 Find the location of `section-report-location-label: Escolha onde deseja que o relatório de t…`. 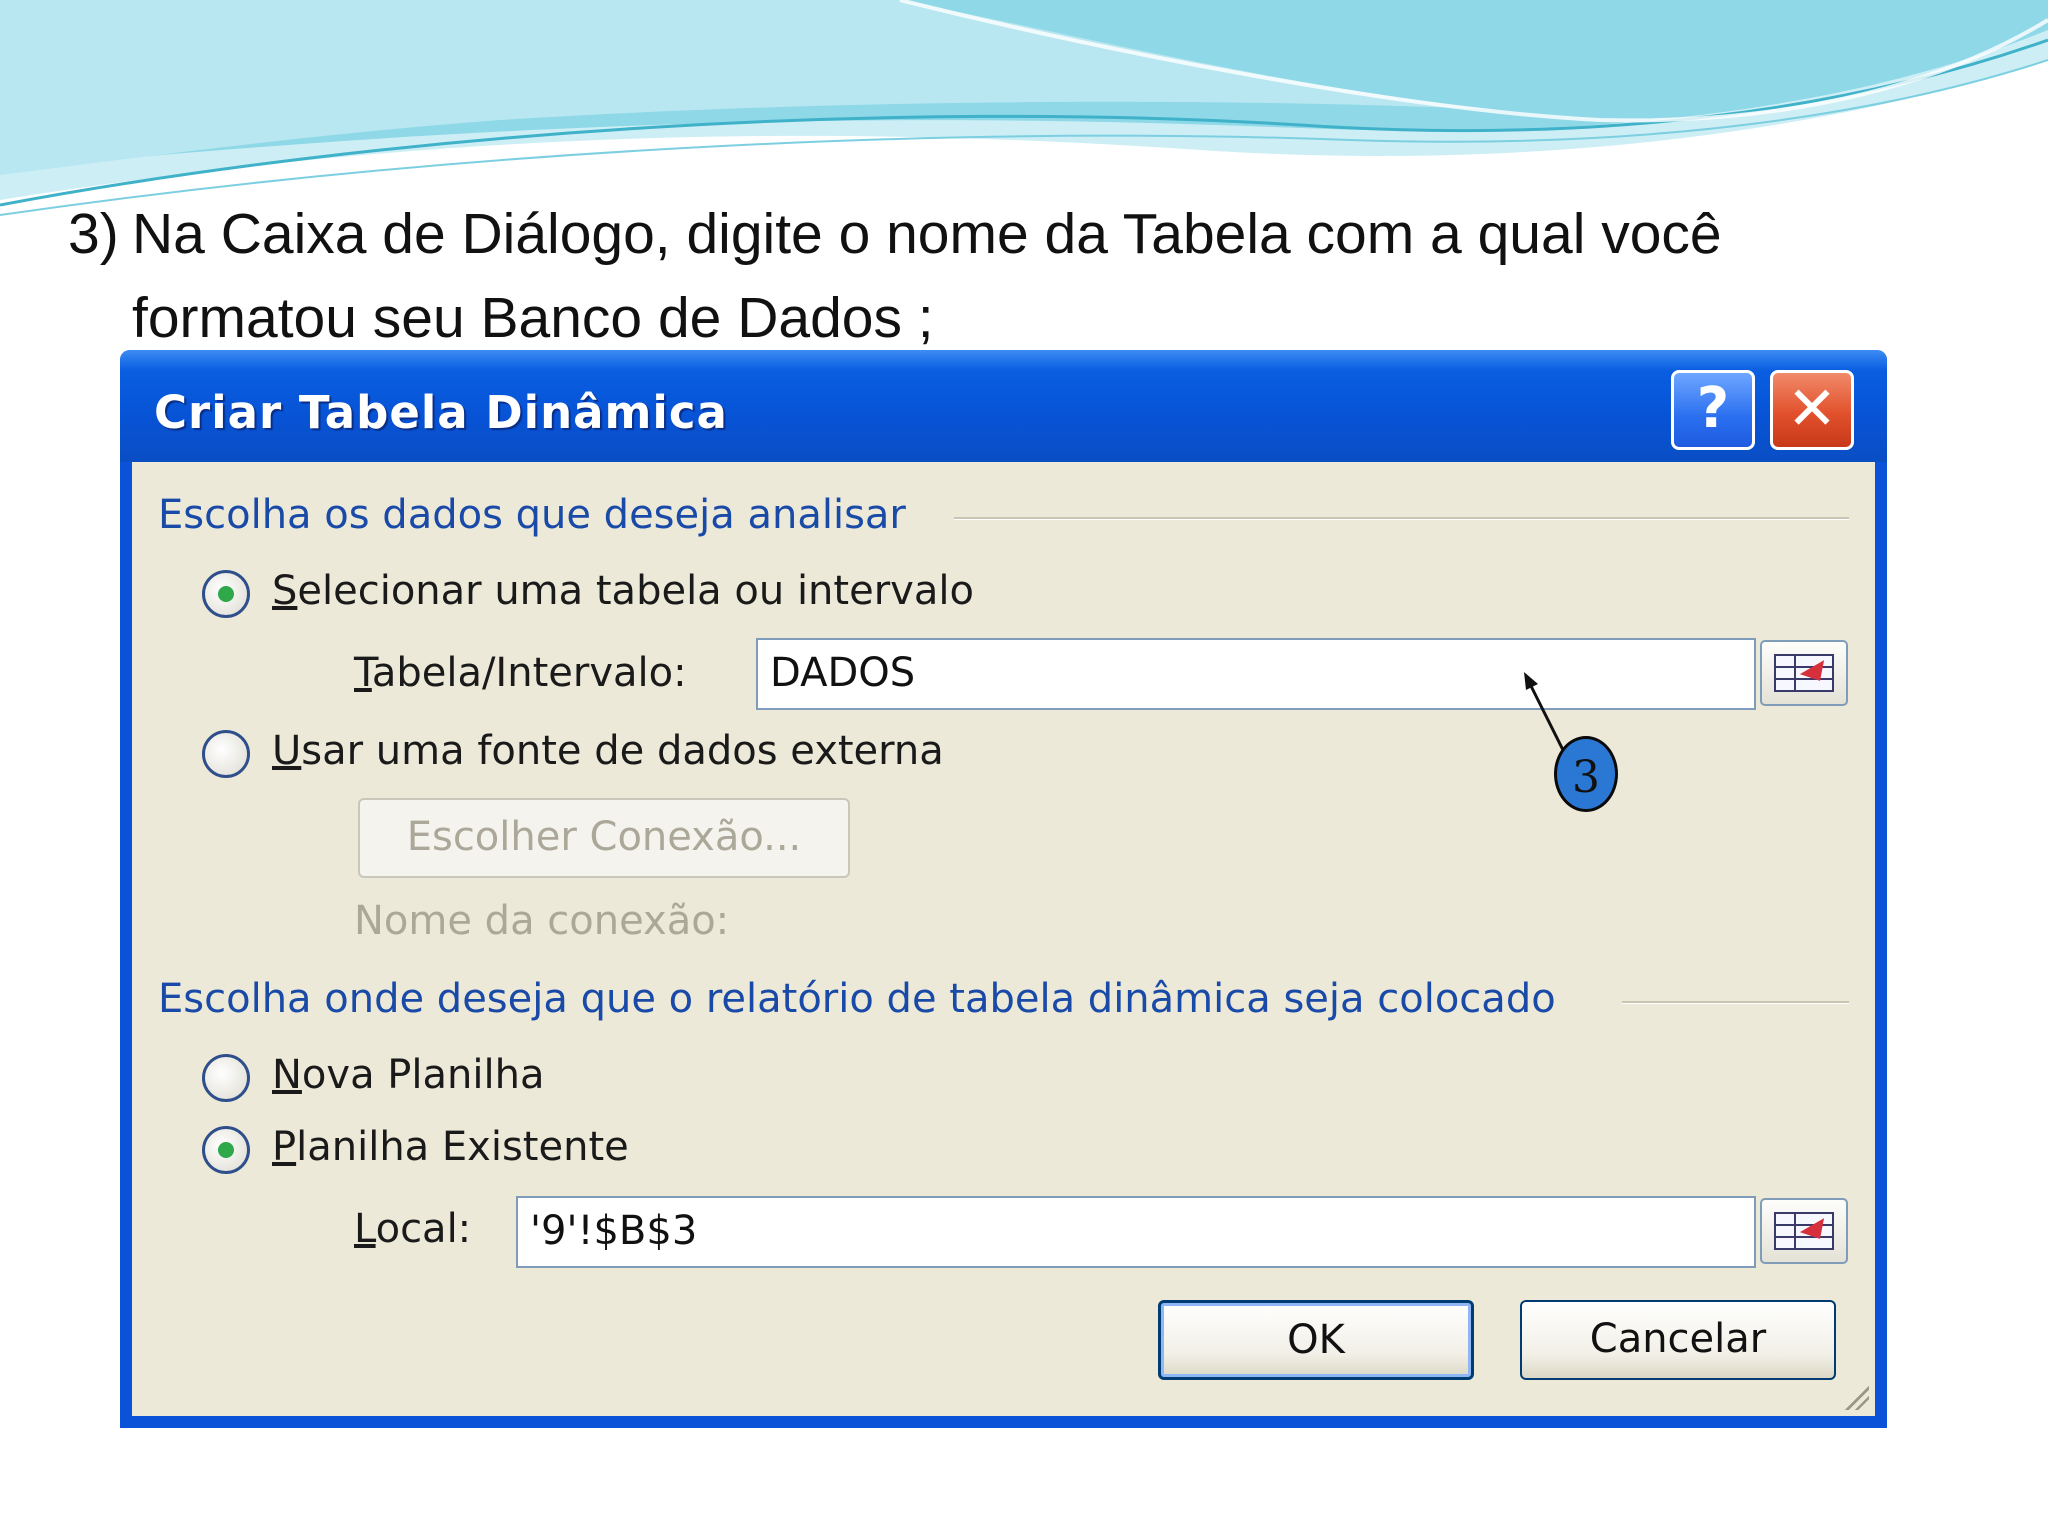

section-report-location-label: Escolha onde deseja que o relatório de t… is located at coordinates (857, 999).